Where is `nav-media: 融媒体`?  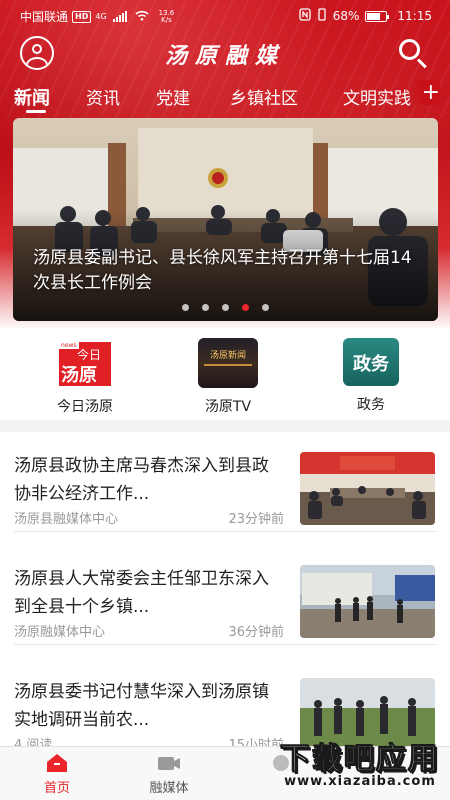 nav-media: 融媒体 is located at coordinates (169, 773).